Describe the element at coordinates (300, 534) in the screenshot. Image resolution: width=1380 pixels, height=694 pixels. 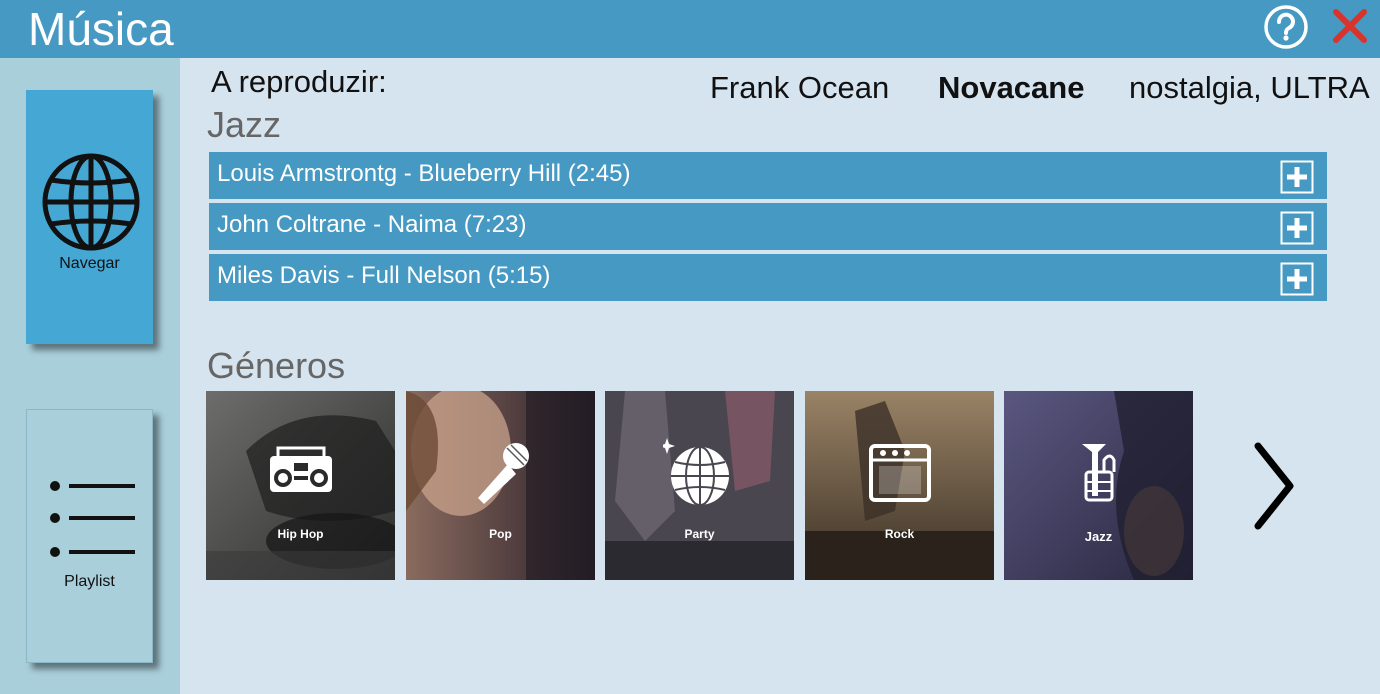
I see `genre-label: Hip Hop` at that location.